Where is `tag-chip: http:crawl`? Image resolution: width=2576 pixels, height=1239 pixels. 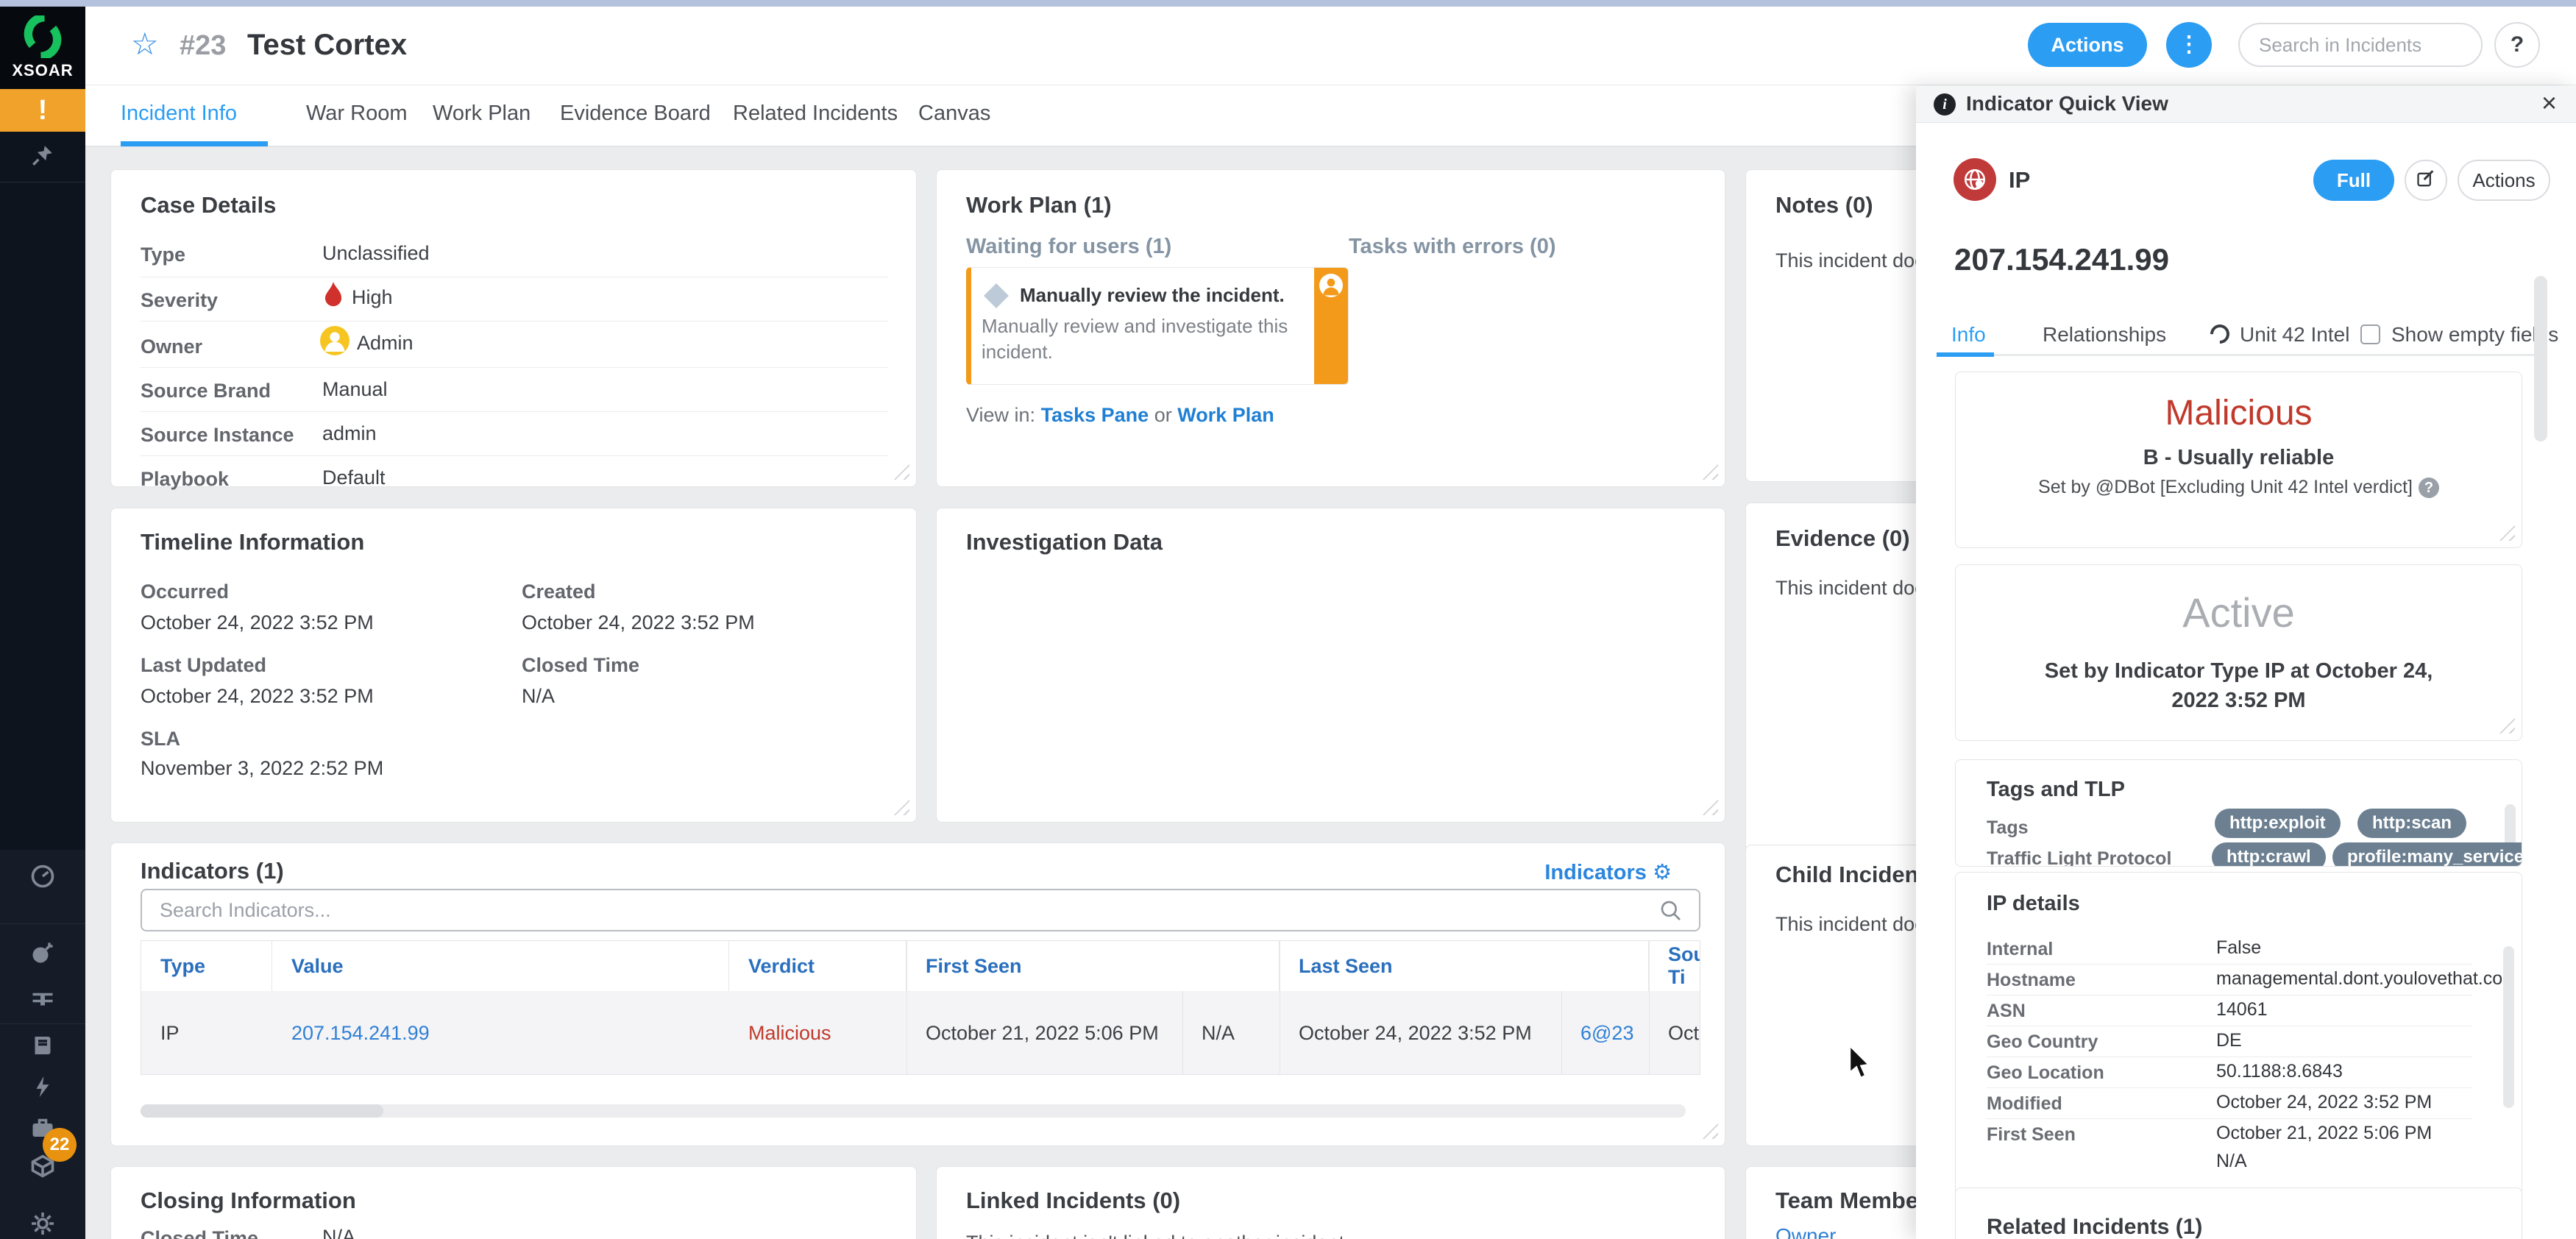 tag-chip: http:crawl is located at coordinates (2269, 854).